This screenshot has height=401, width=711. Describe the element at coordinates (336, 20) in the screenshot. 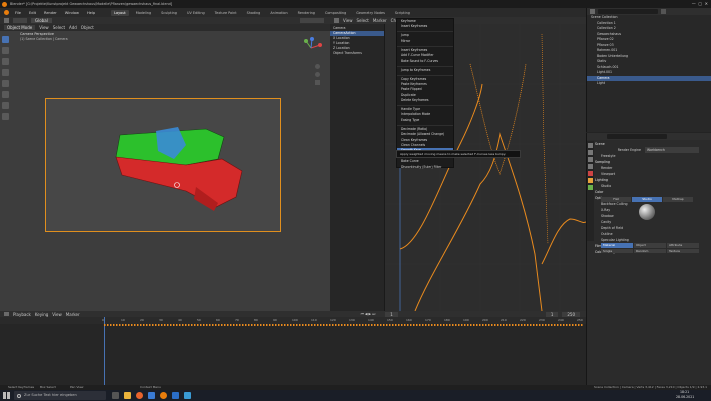

I see `graph-editor-type-icon` at that location.